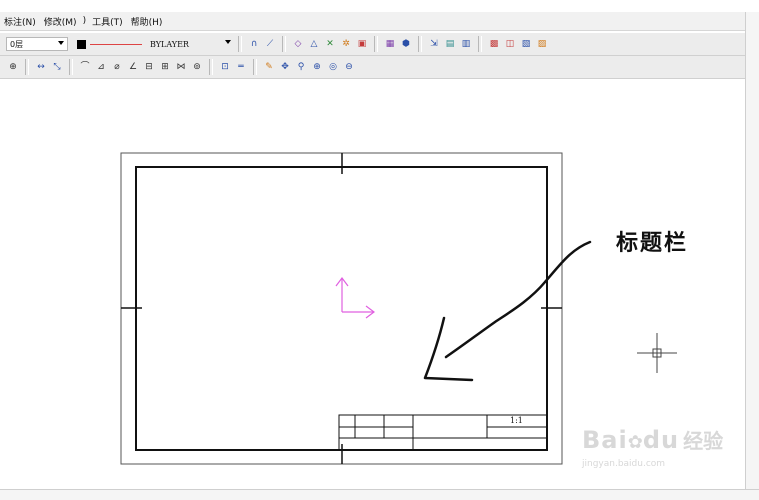  What do you see at coordinates (516, 420) in the screenshot?
I see `title-block-scale-text: 1:1` at bounding box center [516, 420].